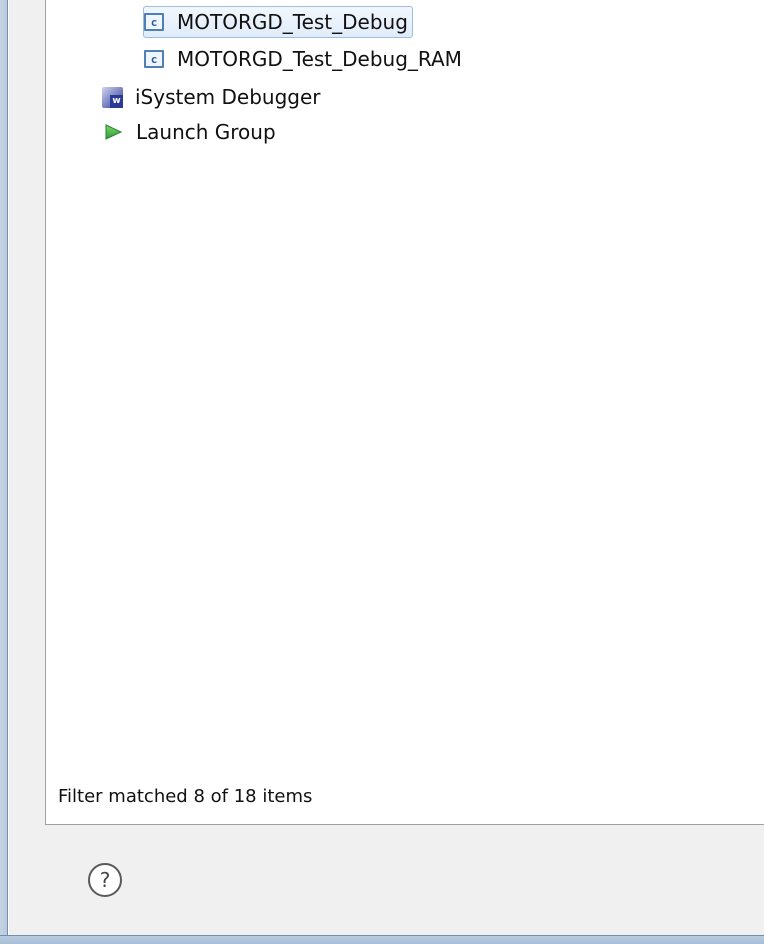  I want to click on tree-item-launch-group: Launch Group, so click(191, 132).